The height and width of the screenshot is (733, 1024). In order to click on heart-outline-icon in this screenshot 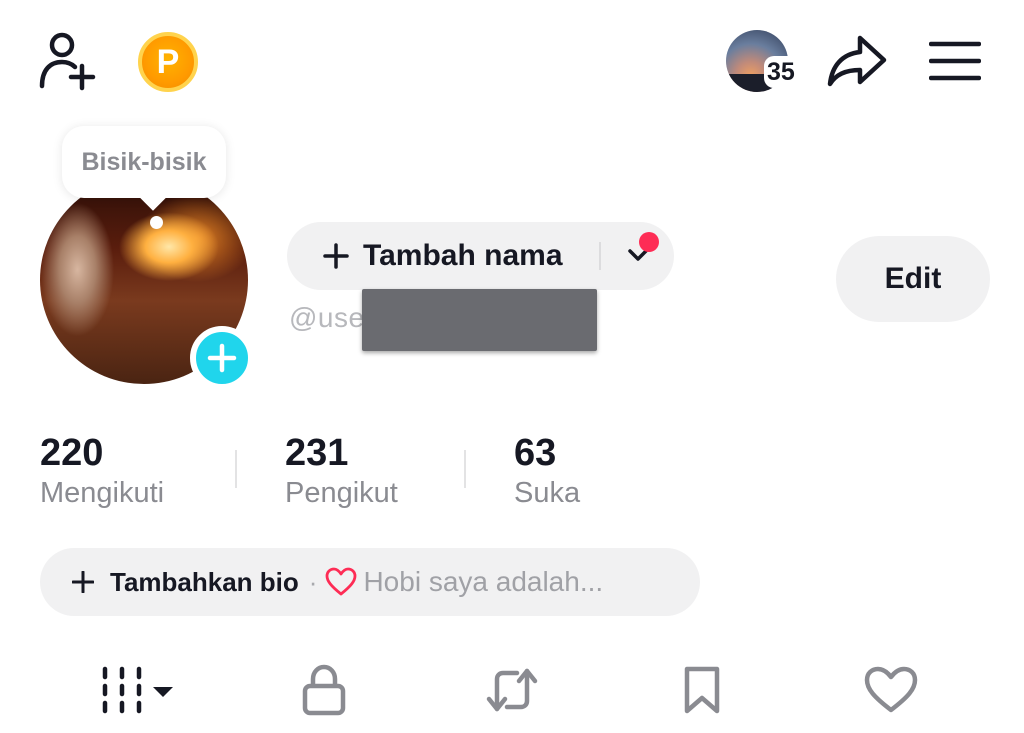, I will do `click(341, 581)`.